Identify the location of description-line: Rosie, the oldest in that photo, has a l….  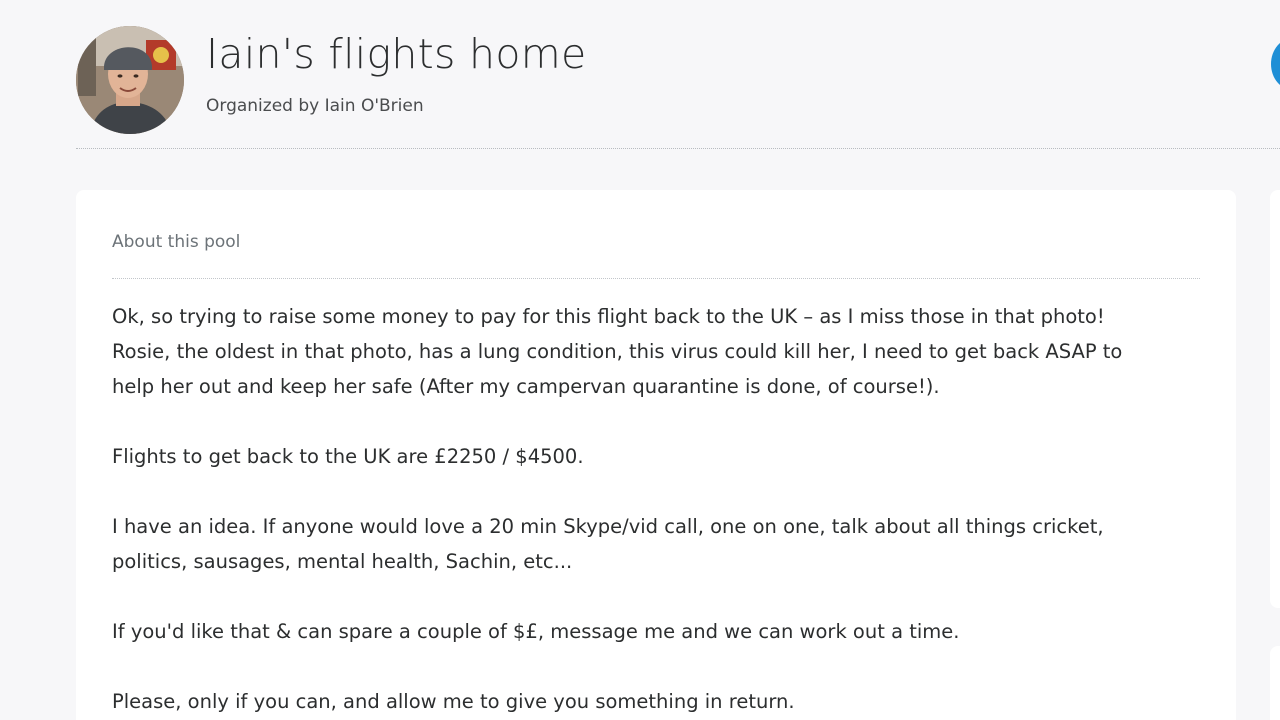
(617, 351).